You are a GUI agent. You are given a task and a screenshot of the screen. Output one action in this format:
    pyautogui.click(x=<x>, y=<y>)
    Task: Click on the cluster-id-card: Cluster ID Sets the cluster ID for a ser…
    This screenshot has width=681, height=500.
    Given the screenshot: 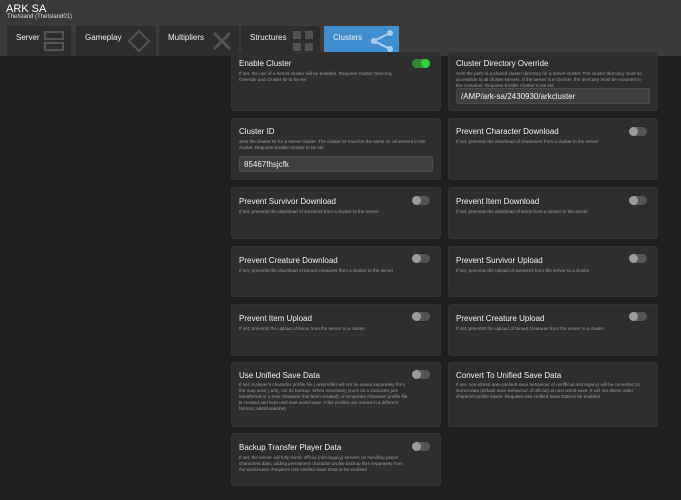 What is the action you would take?
    pyautogui.click(x=336, y=149)
    